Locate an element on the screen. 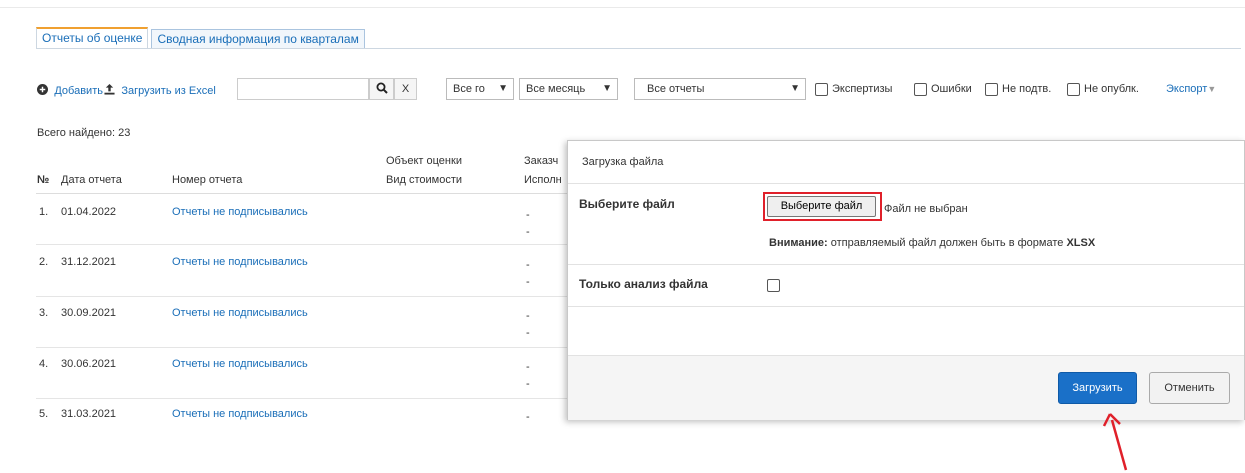 Image resolution: width=1245 pixels, height=473 pixels. dialog-header-divider is located at coordinates (906, 183).